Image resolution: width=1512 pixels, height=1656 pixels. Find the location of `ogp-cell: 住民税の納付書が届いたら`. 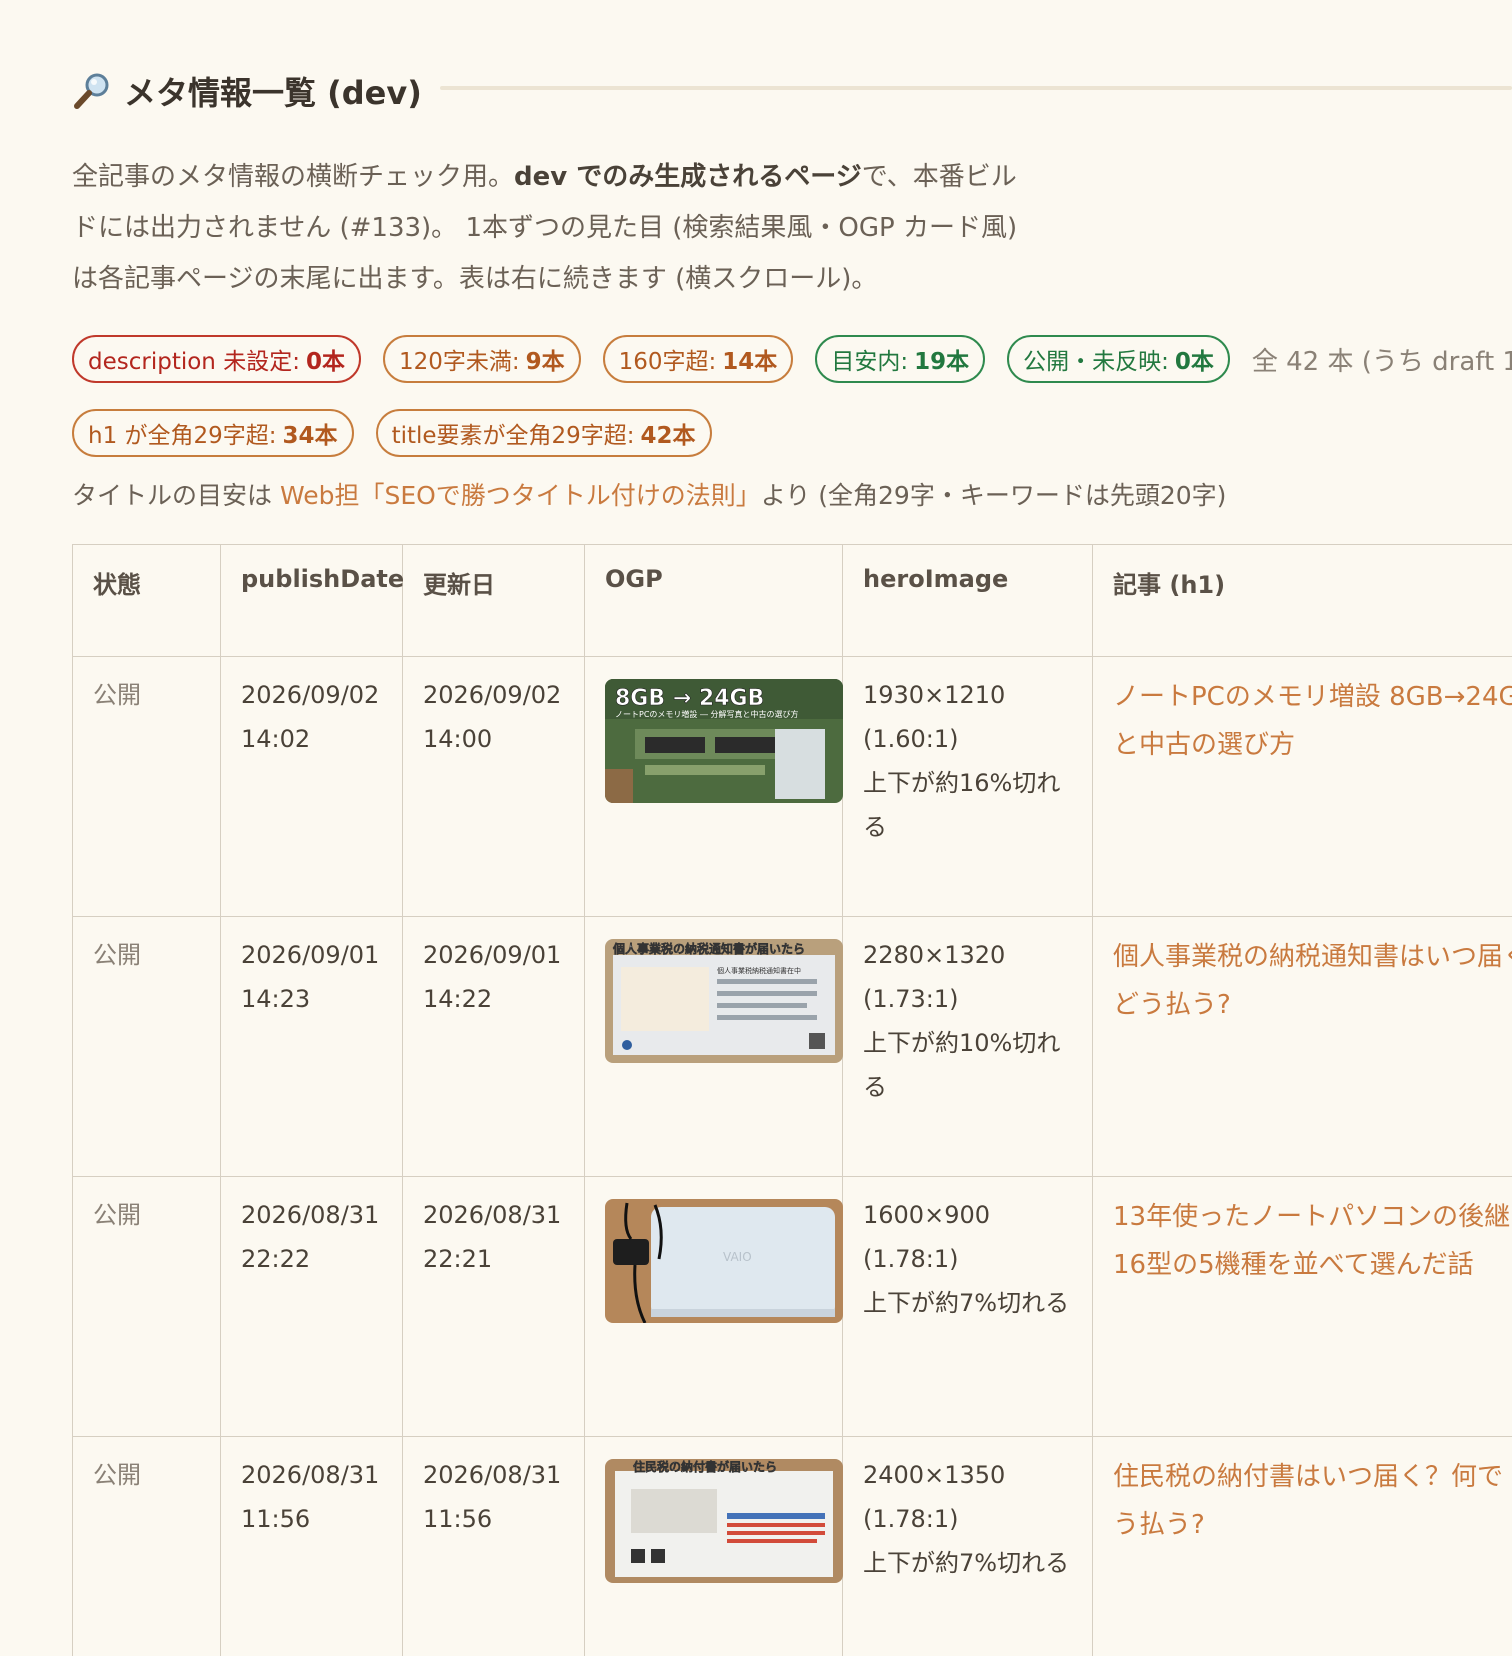

ogp-cell: 住民税の納付書が届いたら is located at coordinates (713, 1546).